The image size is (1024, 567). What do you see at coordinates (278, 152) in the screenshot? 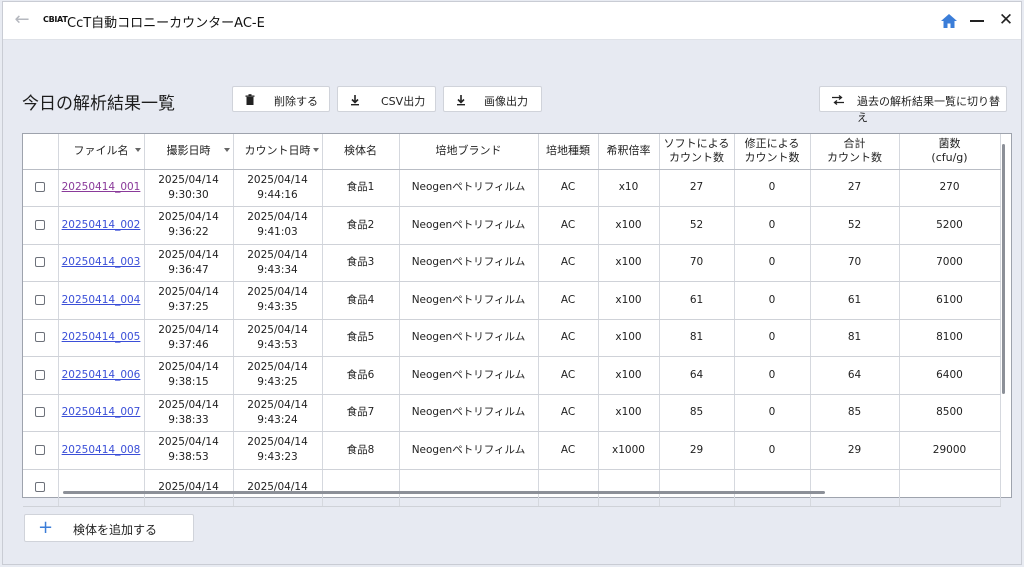
I see `header-count-time: カウント日時` at bounding box center [278, 152].